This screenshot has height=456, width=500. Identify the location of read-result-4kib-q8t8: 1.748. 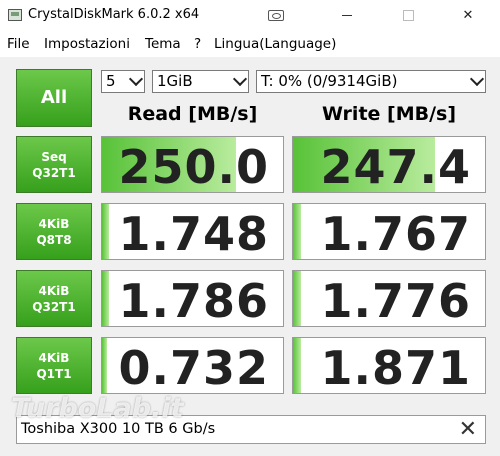
(192, 231).